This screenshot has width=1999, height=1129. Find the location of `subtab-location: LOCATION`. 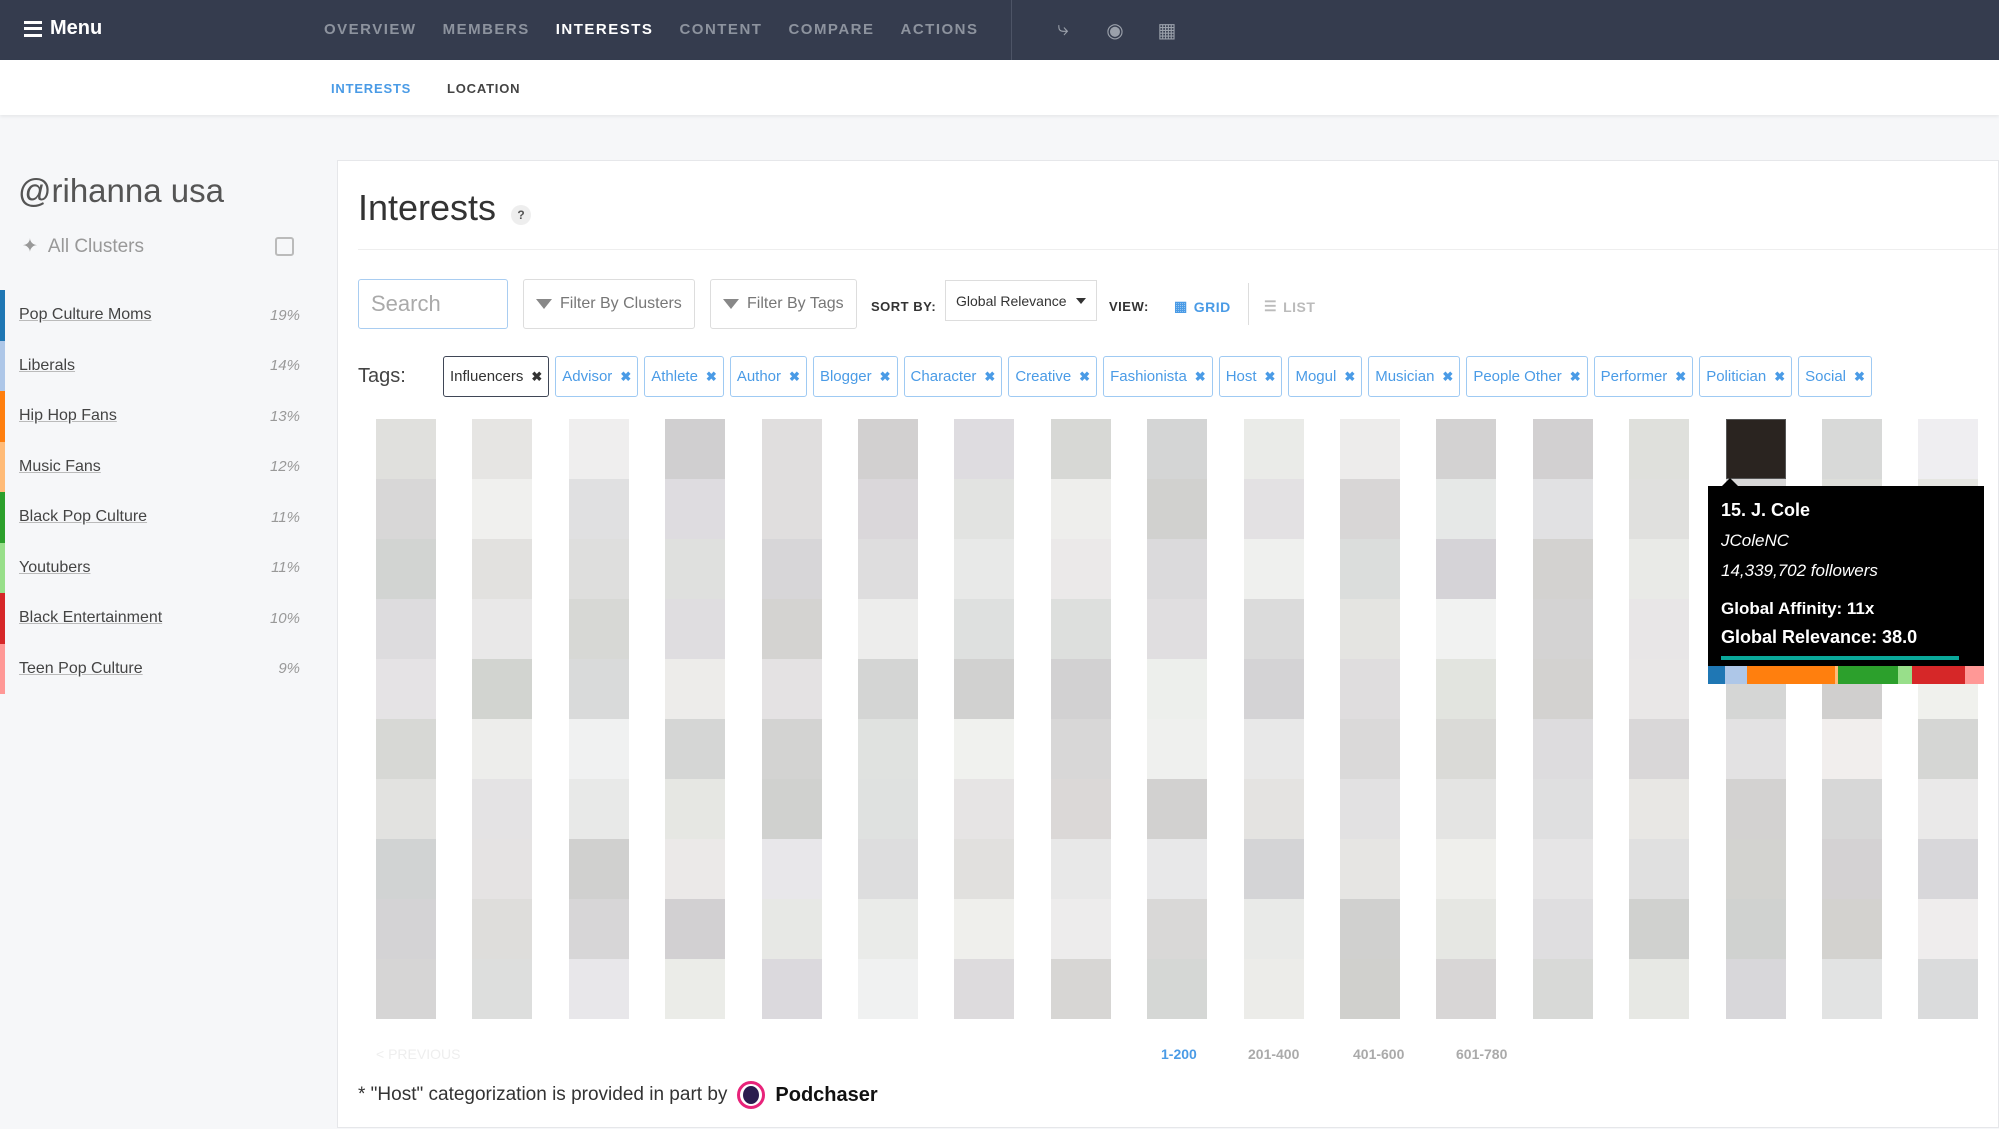

subtab-location: LOCATION is located at coordinates (483, 88).